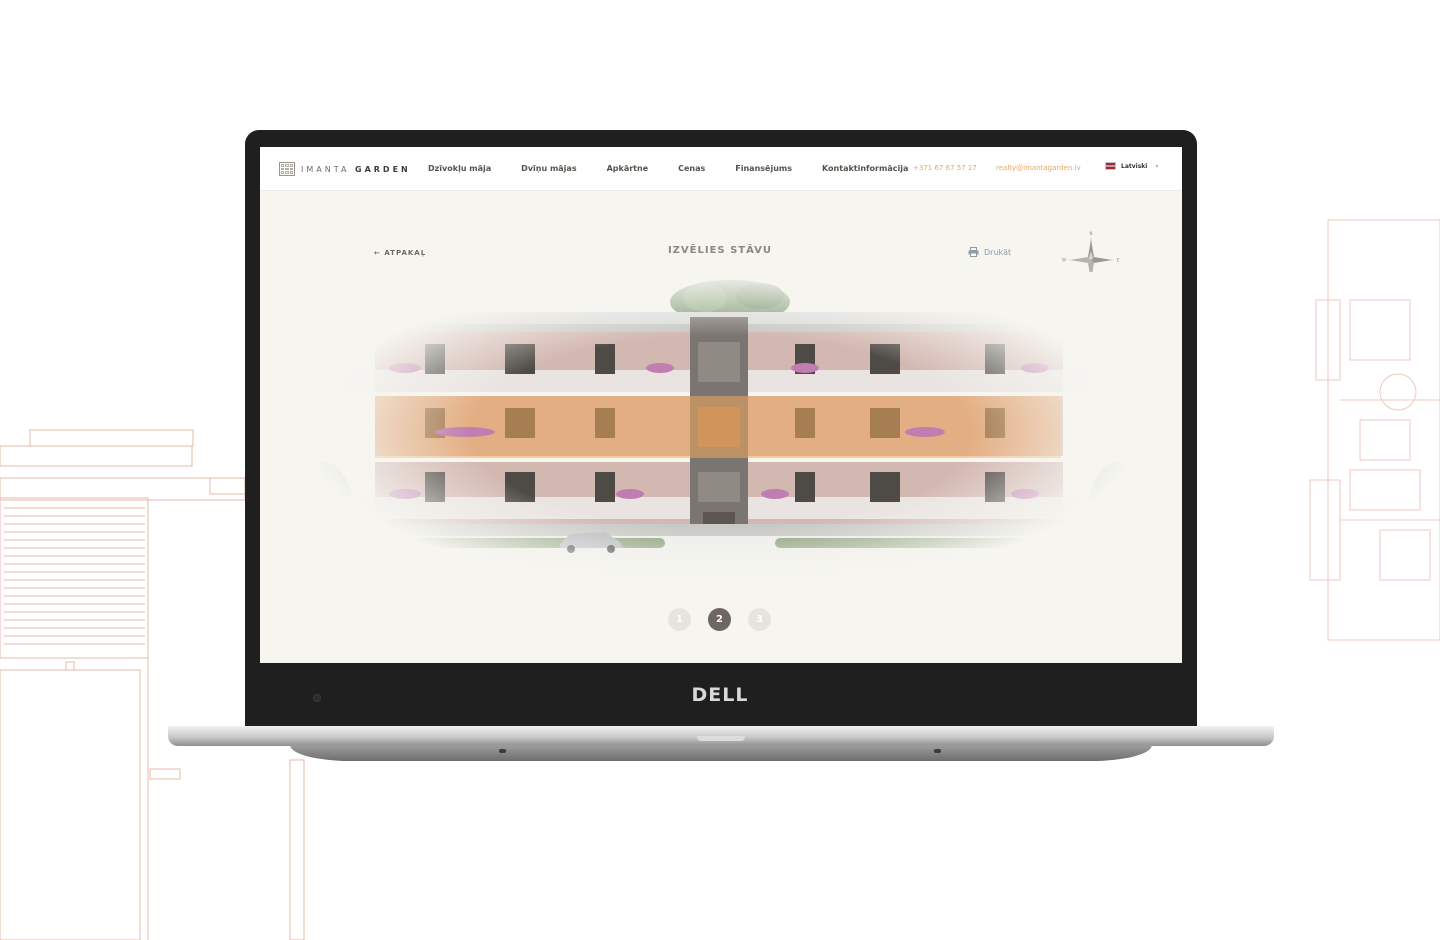 The height and width of the screenshot is (940, 1440). What do you see at coordinates (691, 168) in the screenshot?
I see `nav-item-prices: Cenas` at bounding box center [691, 168].